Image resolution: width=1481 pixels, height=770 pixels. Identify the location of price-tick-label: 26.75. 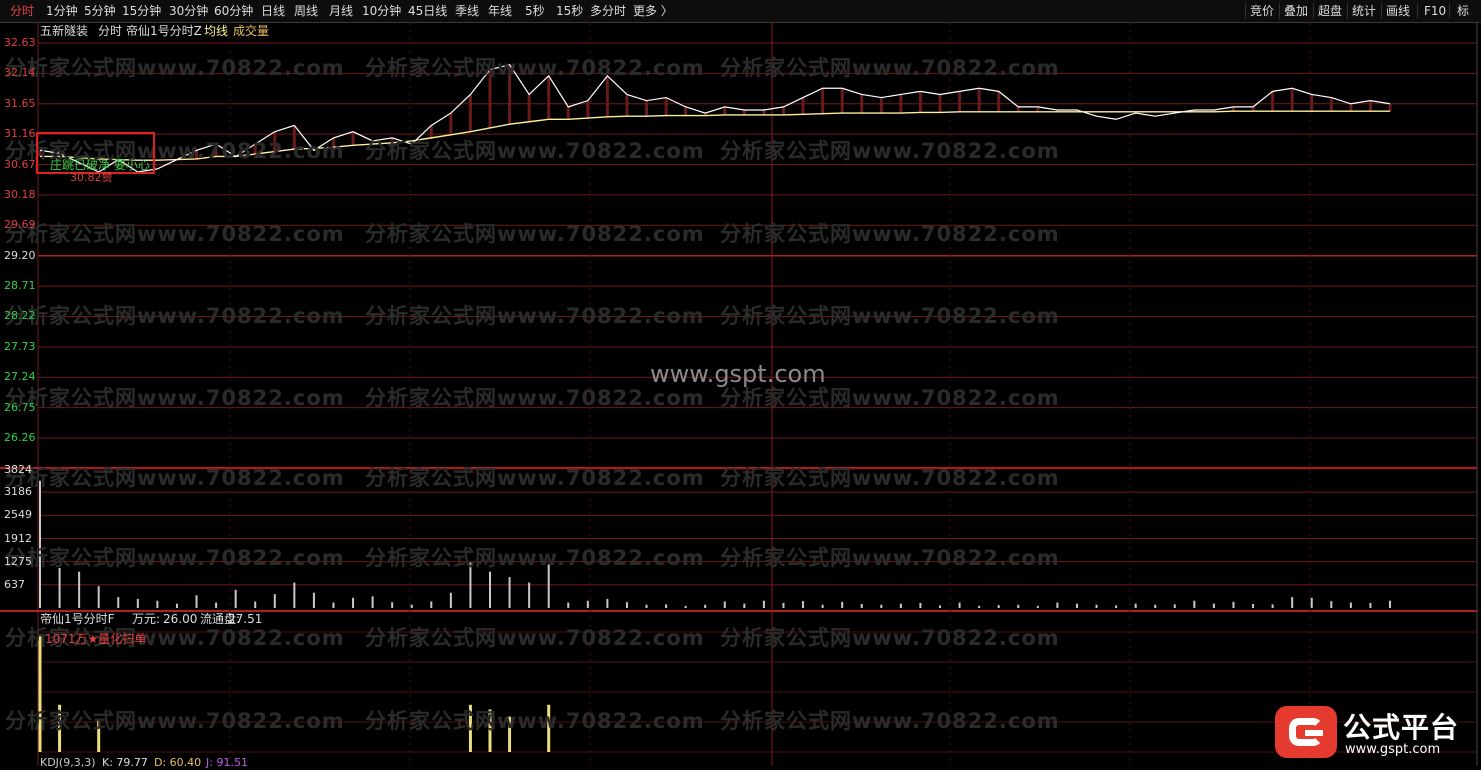
(20, 407).